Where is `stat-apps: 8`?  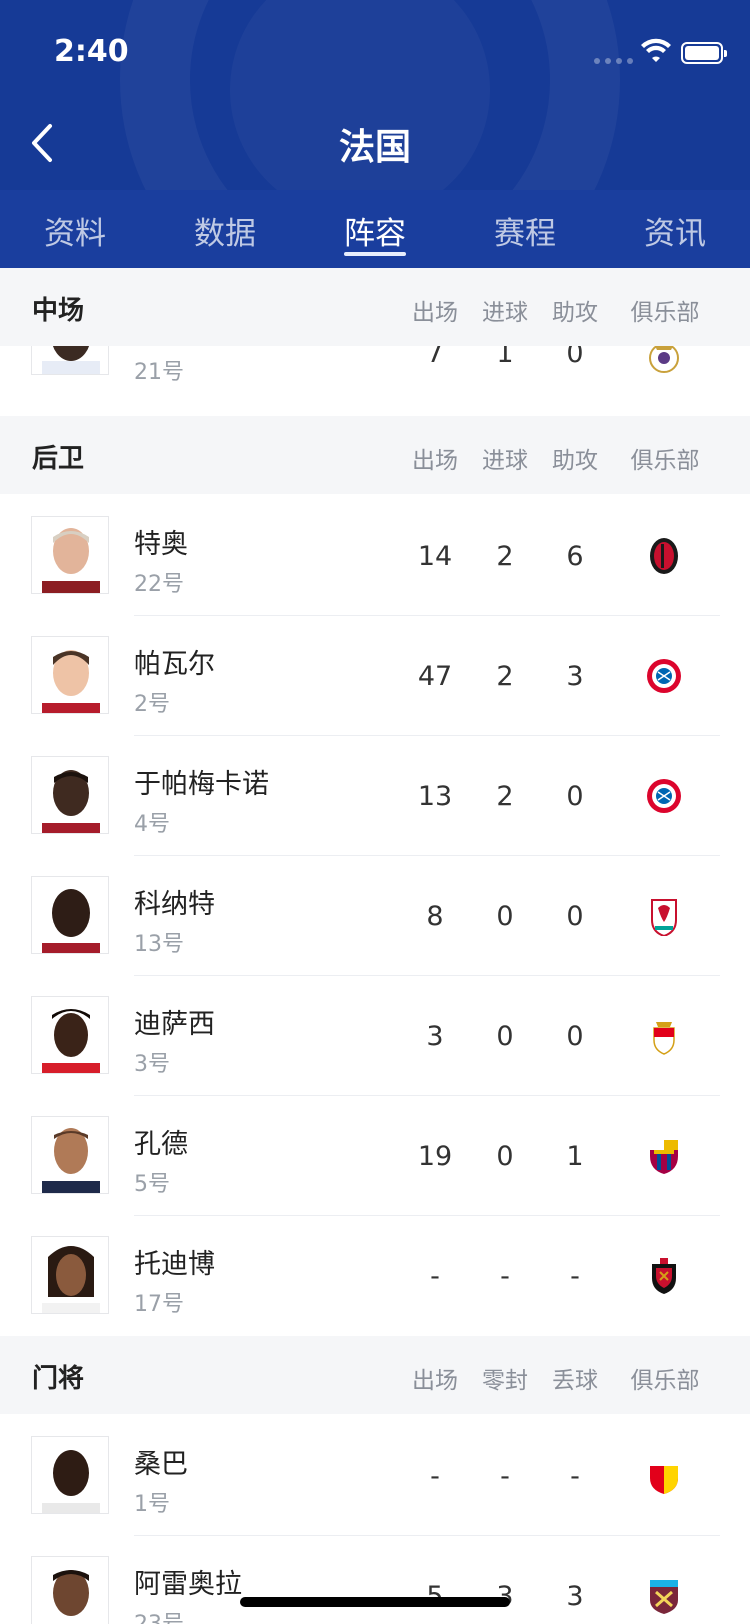
stat-apps: 8 is located at coordinates (435, 916).